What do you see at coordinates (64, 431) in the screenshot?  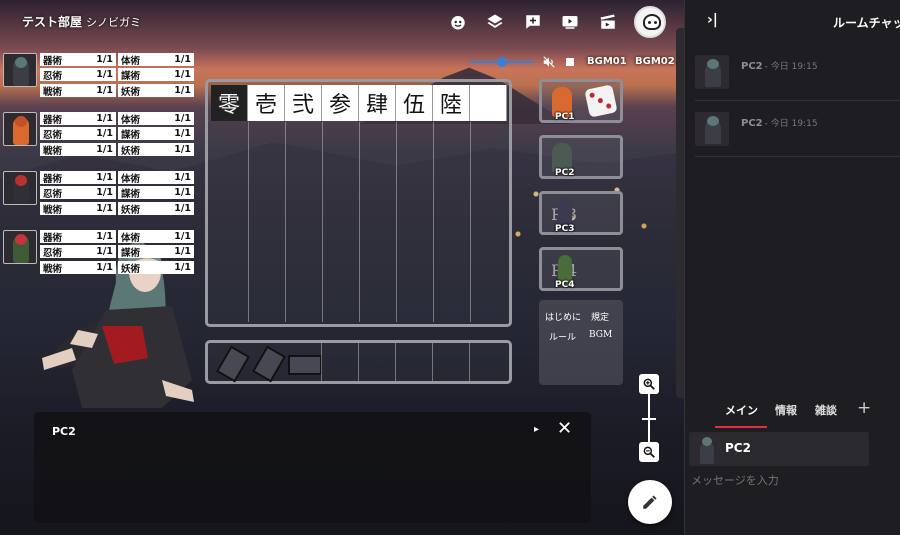 I see `message-window-speaker: PC2` at bounding box center [64, 431].